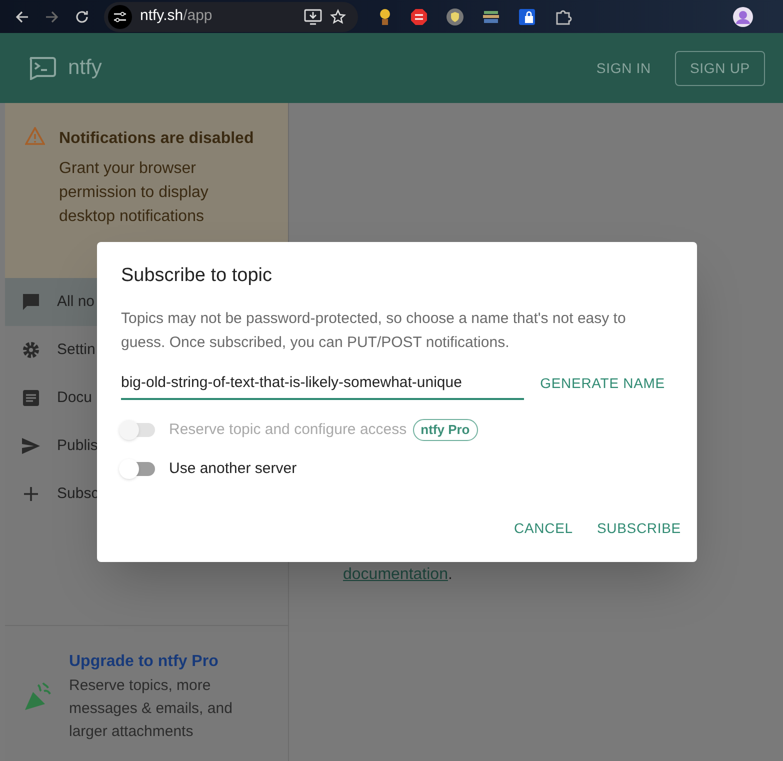  What do you see at coordinates (288, 430) in the screenshot?
I see `toggle-label: Reserve topic and configure access` at bounding box center [288, 430].